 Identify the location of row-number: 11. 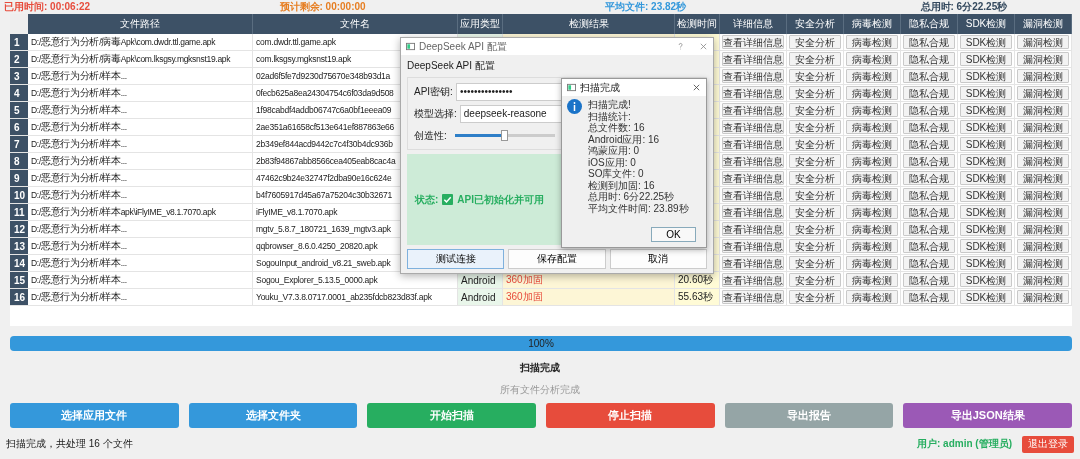
(19, 212).